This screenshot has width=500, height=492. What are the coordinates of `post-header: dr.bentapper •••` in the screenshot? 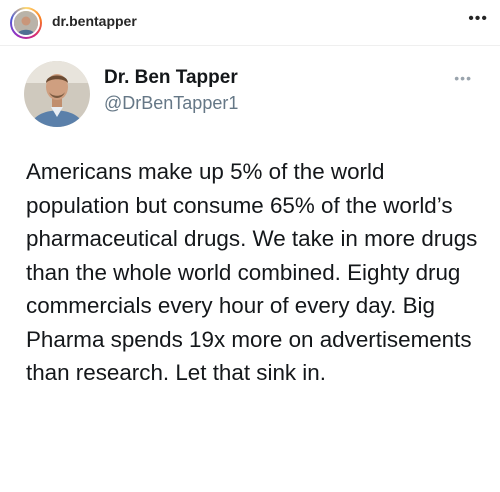 It's located at (250, 23).